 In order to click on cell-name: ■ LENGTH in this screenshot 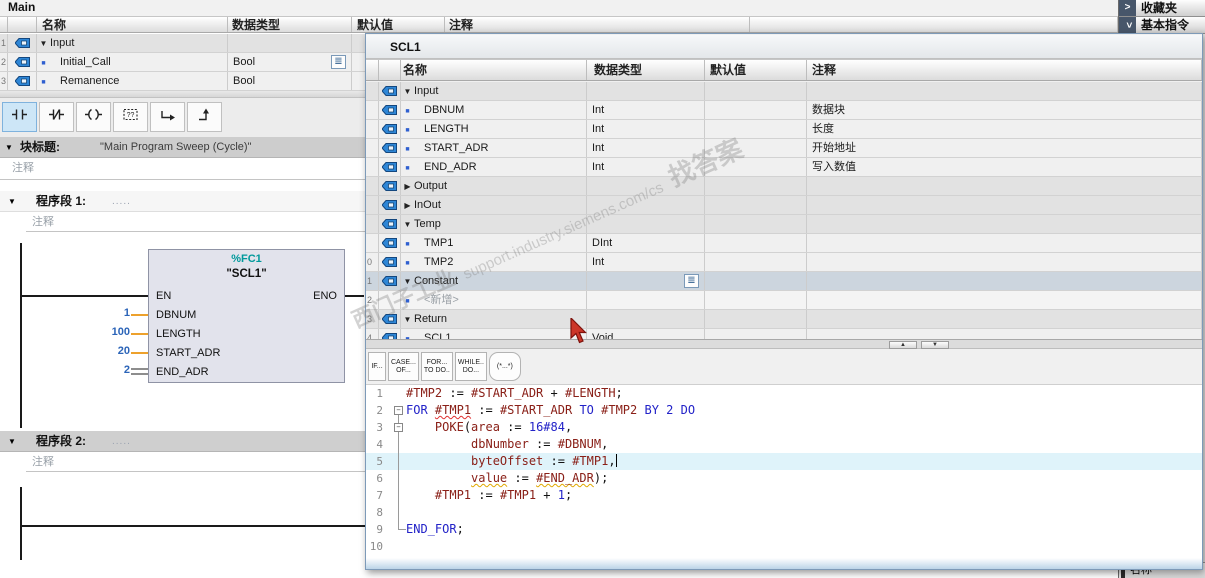, I will do `click(494, 129)`.